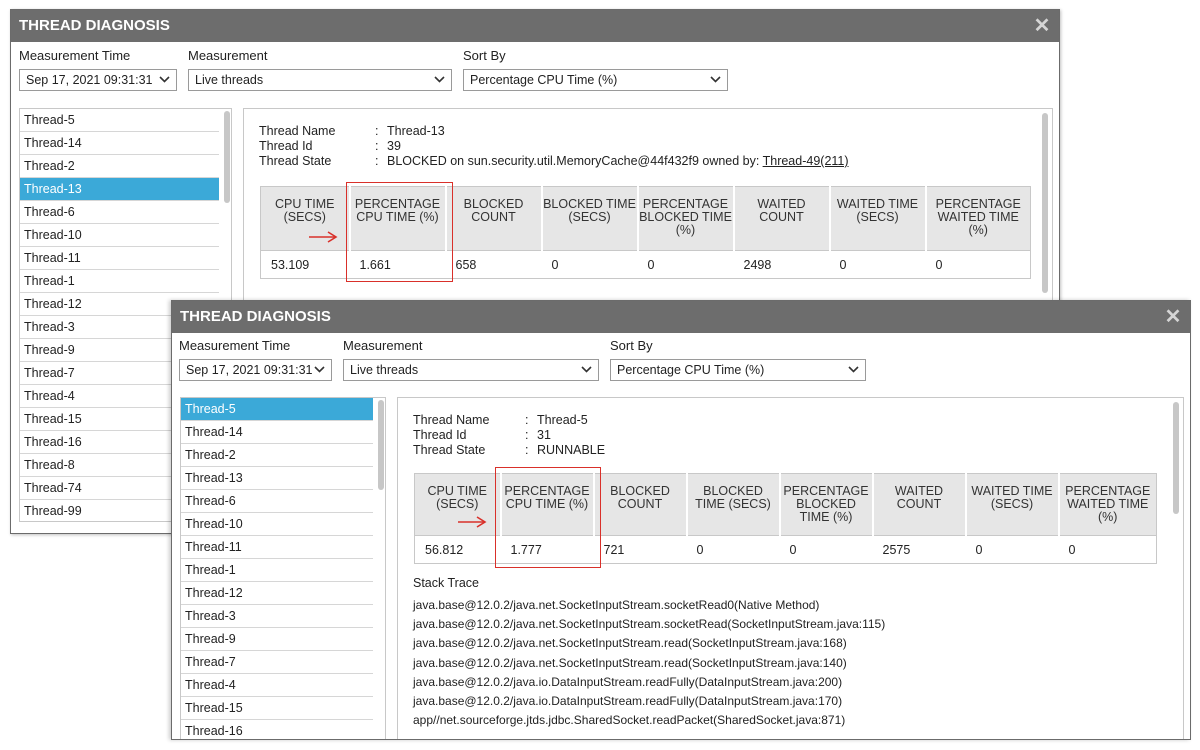  Describe the element at coordinates (277, 593) in the screenshot. I see `thread-list-item: Thread-12` at that location.